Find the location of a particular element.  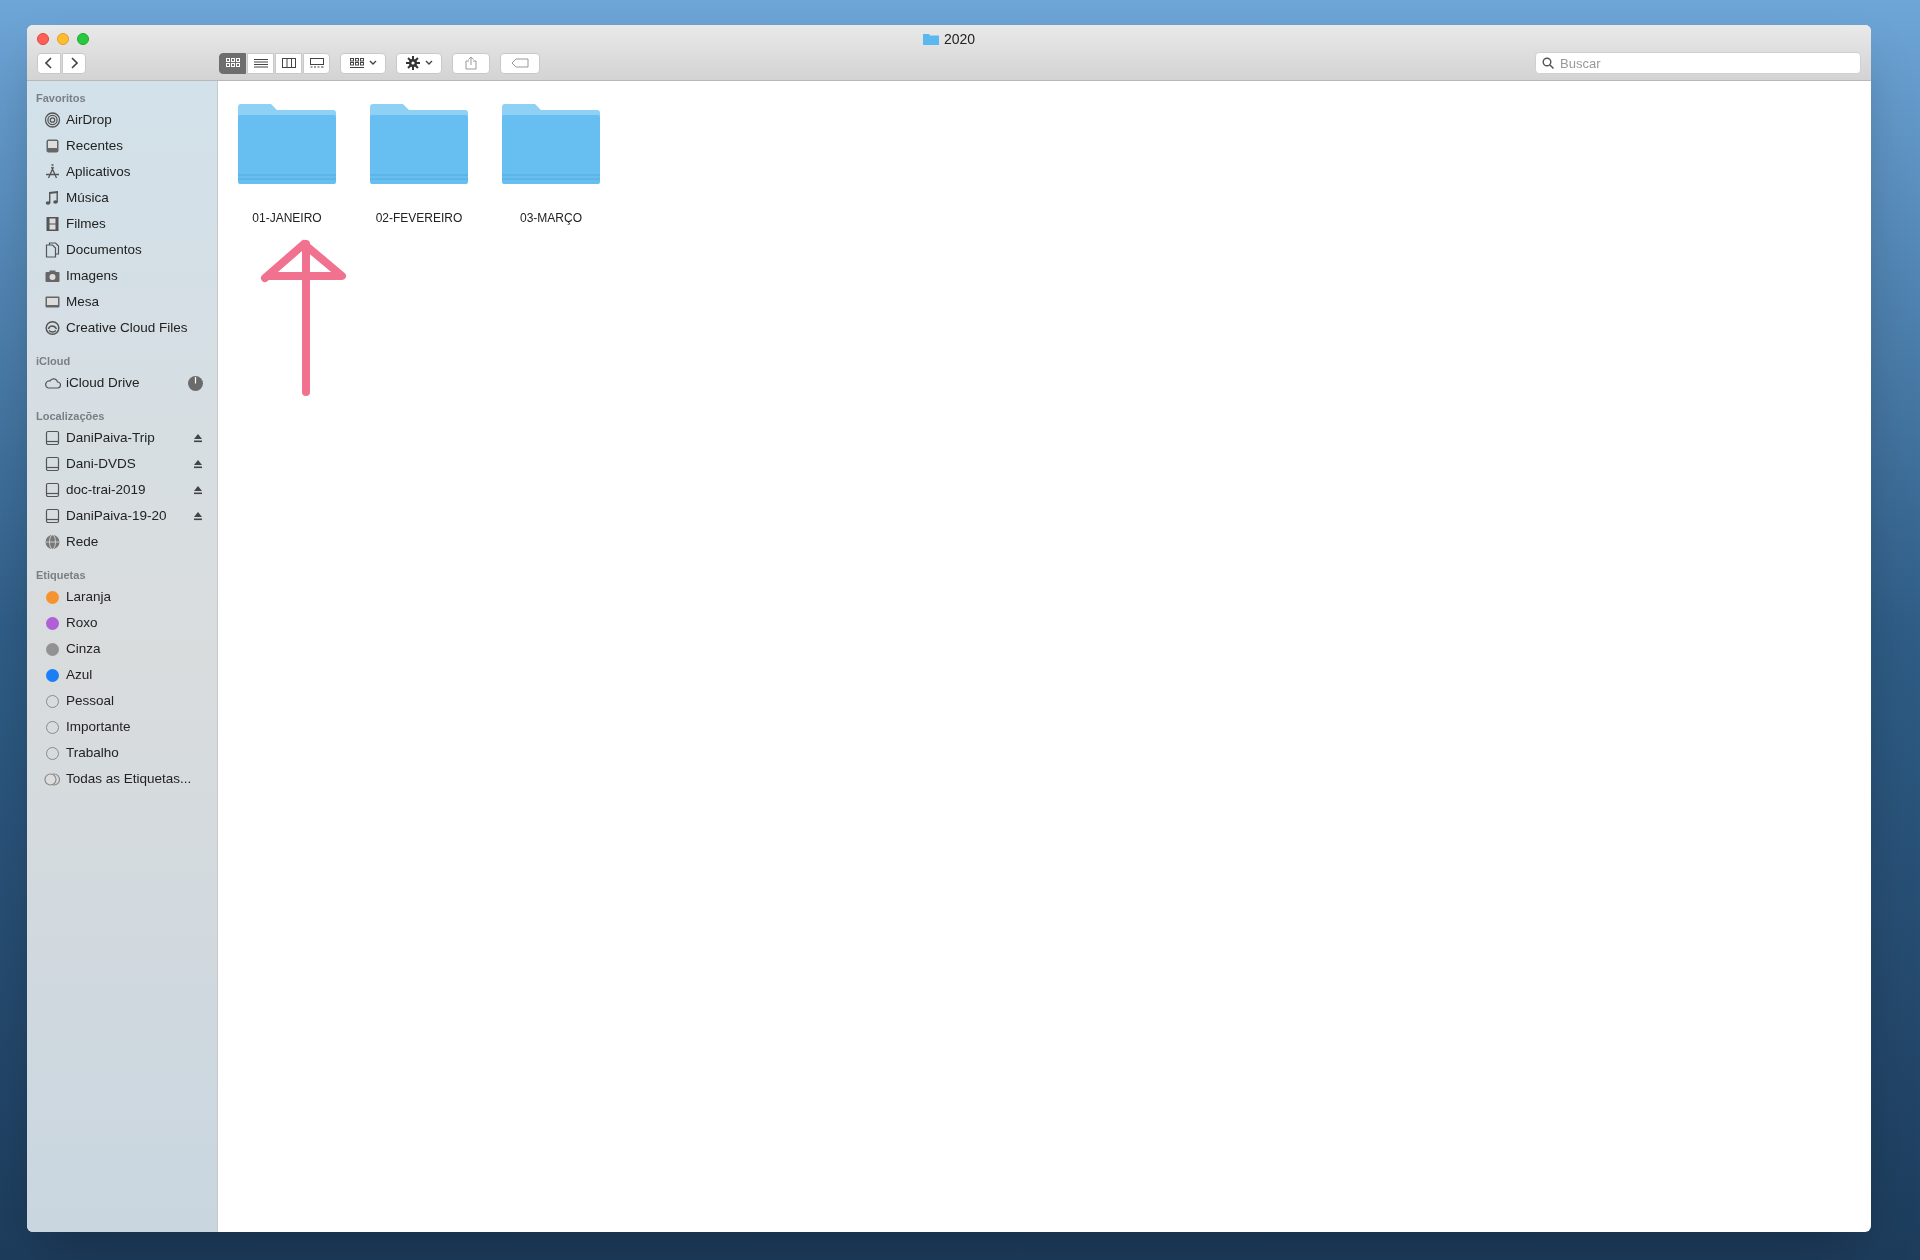

item-label: AirDrop is located at coordinates (89, 119).